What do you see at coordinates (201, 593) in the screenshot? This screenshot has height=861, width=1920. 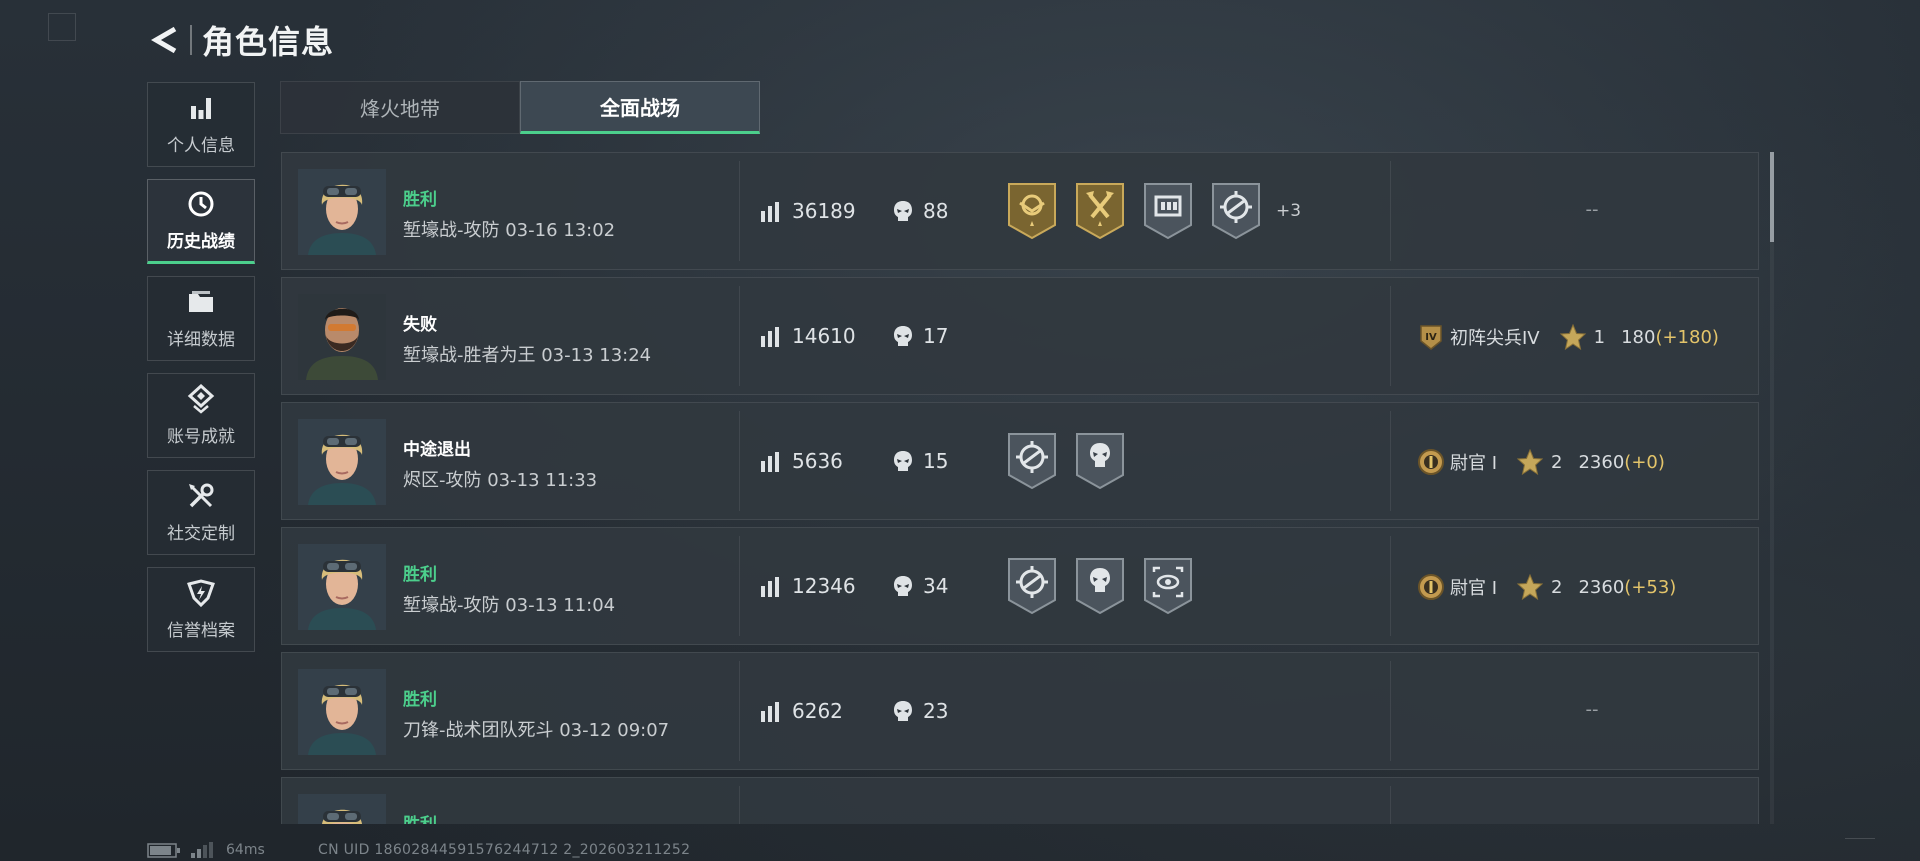 I see `credit-shield-icon` at bounding box center [201, 593].